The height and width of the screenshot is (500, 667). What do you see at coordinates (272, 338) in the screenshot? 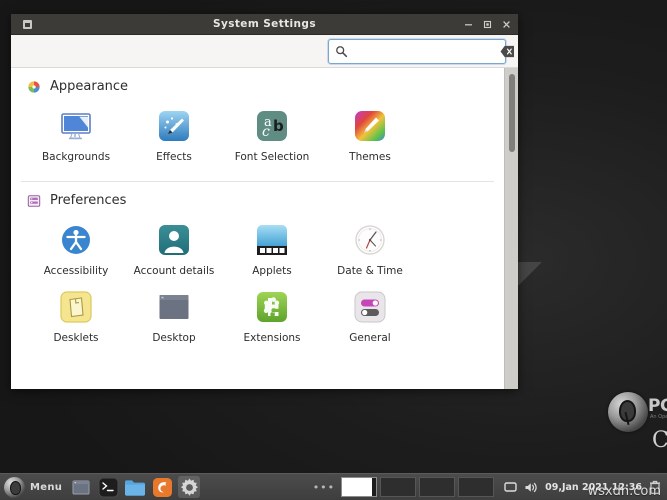
I see `settings-item-label: Extensions` at bounding box center [272, 338].